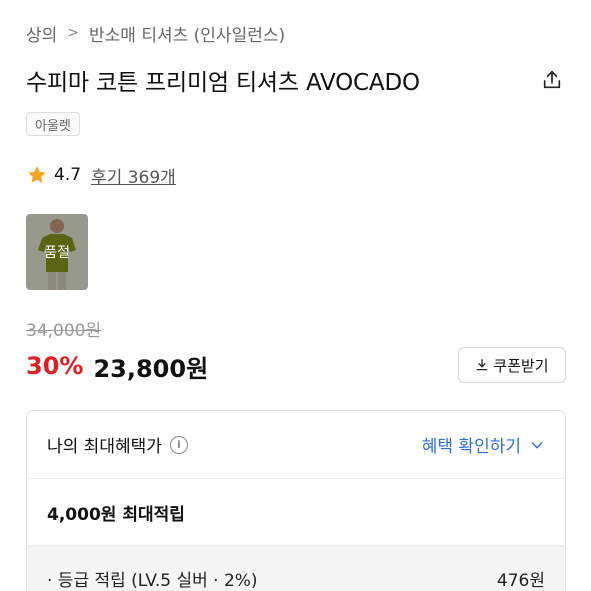  I want to click on coupon-label: 쿠폰받기, so click(521, 365).